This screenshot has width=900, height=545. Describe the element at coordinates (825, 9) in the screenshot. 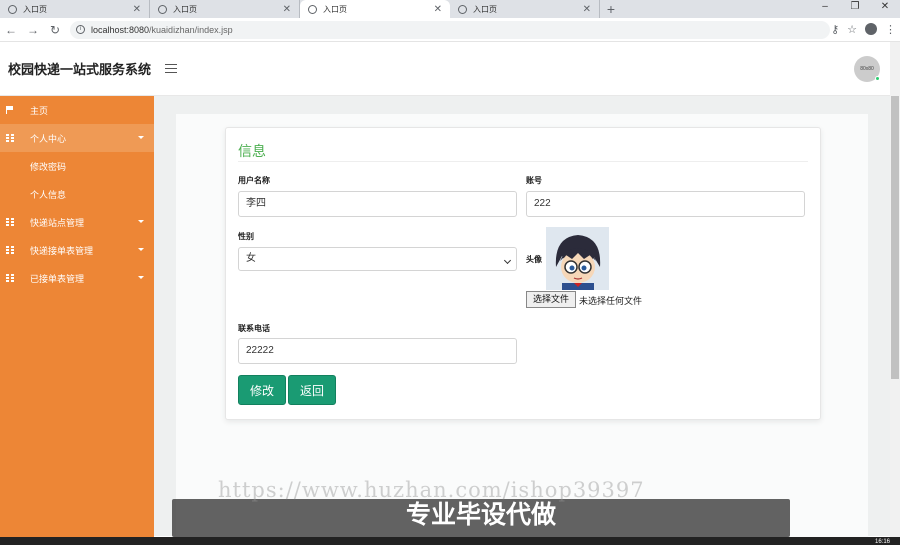

I see `minimize-button: –` at that location.